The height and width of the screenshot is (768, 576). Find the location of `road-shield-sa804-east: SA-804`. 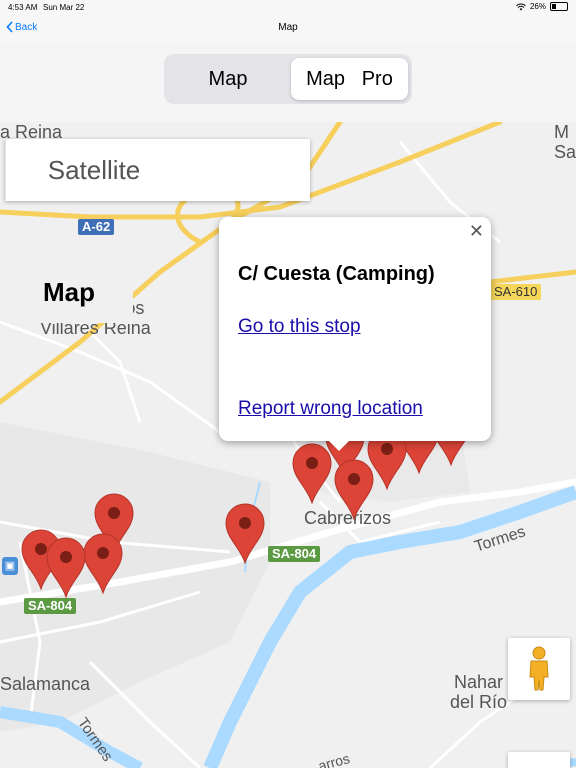

road-shield-sa804-east: SA-804 is located at coordinates (294, 554).